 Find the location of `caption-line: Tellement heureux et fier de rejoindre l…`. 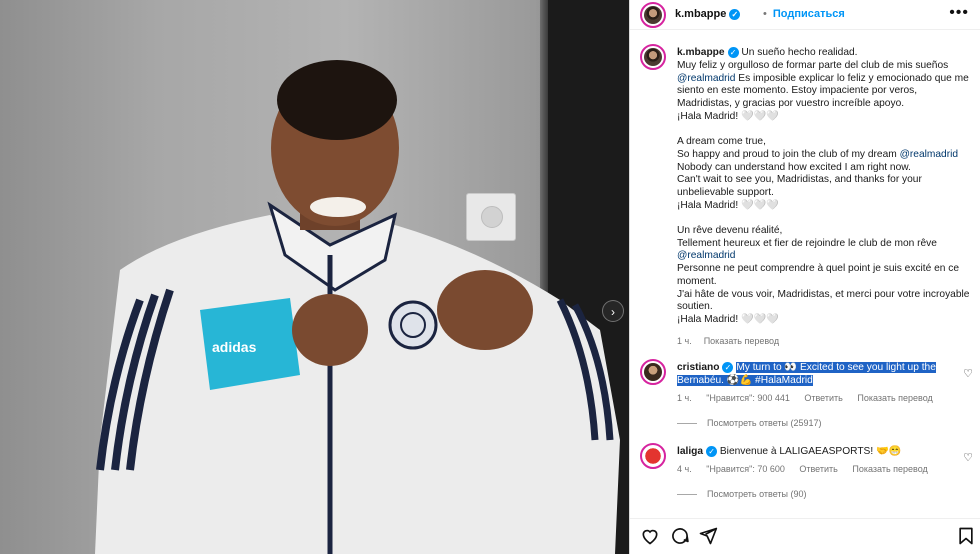

caption-line: Tellement heureux et fier de rejoindre l… is located at coordinates (807, 243).